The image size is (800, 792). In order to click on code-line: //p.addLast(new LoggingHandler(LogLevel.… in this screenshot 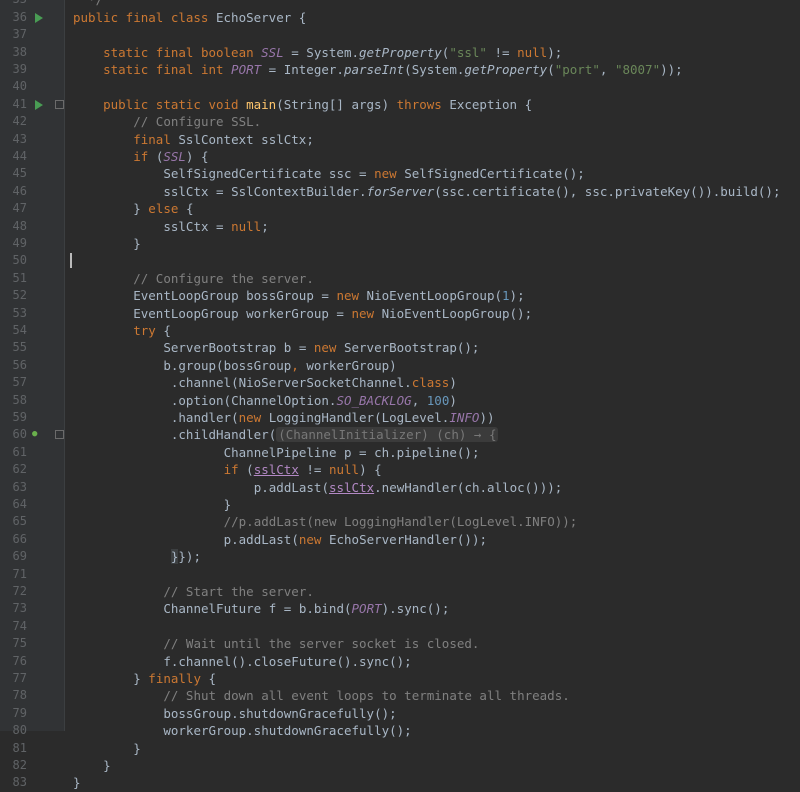, I will do `click(432, 521)`.